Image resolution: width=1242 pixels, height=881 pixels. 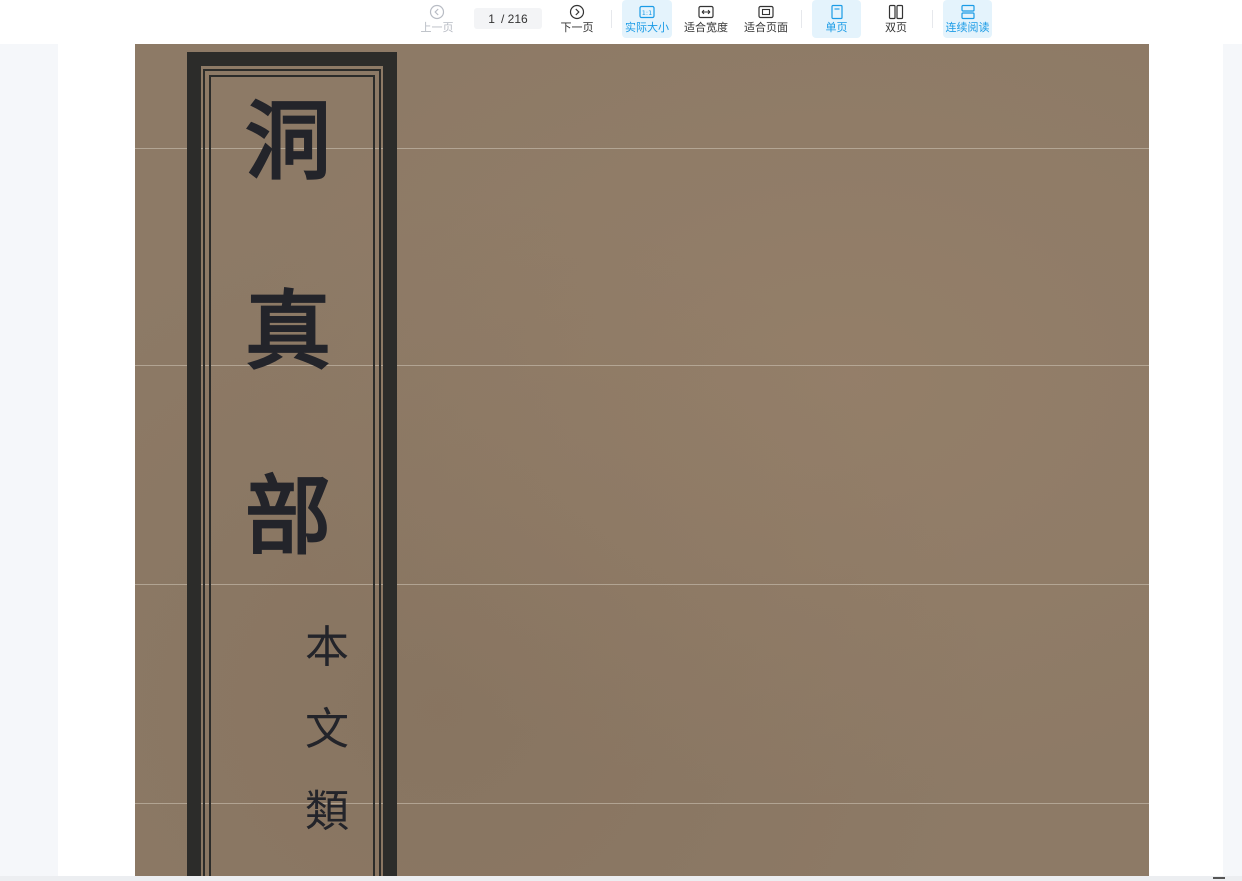 I want to click on title-char: 真, so click(x=288, y=331).